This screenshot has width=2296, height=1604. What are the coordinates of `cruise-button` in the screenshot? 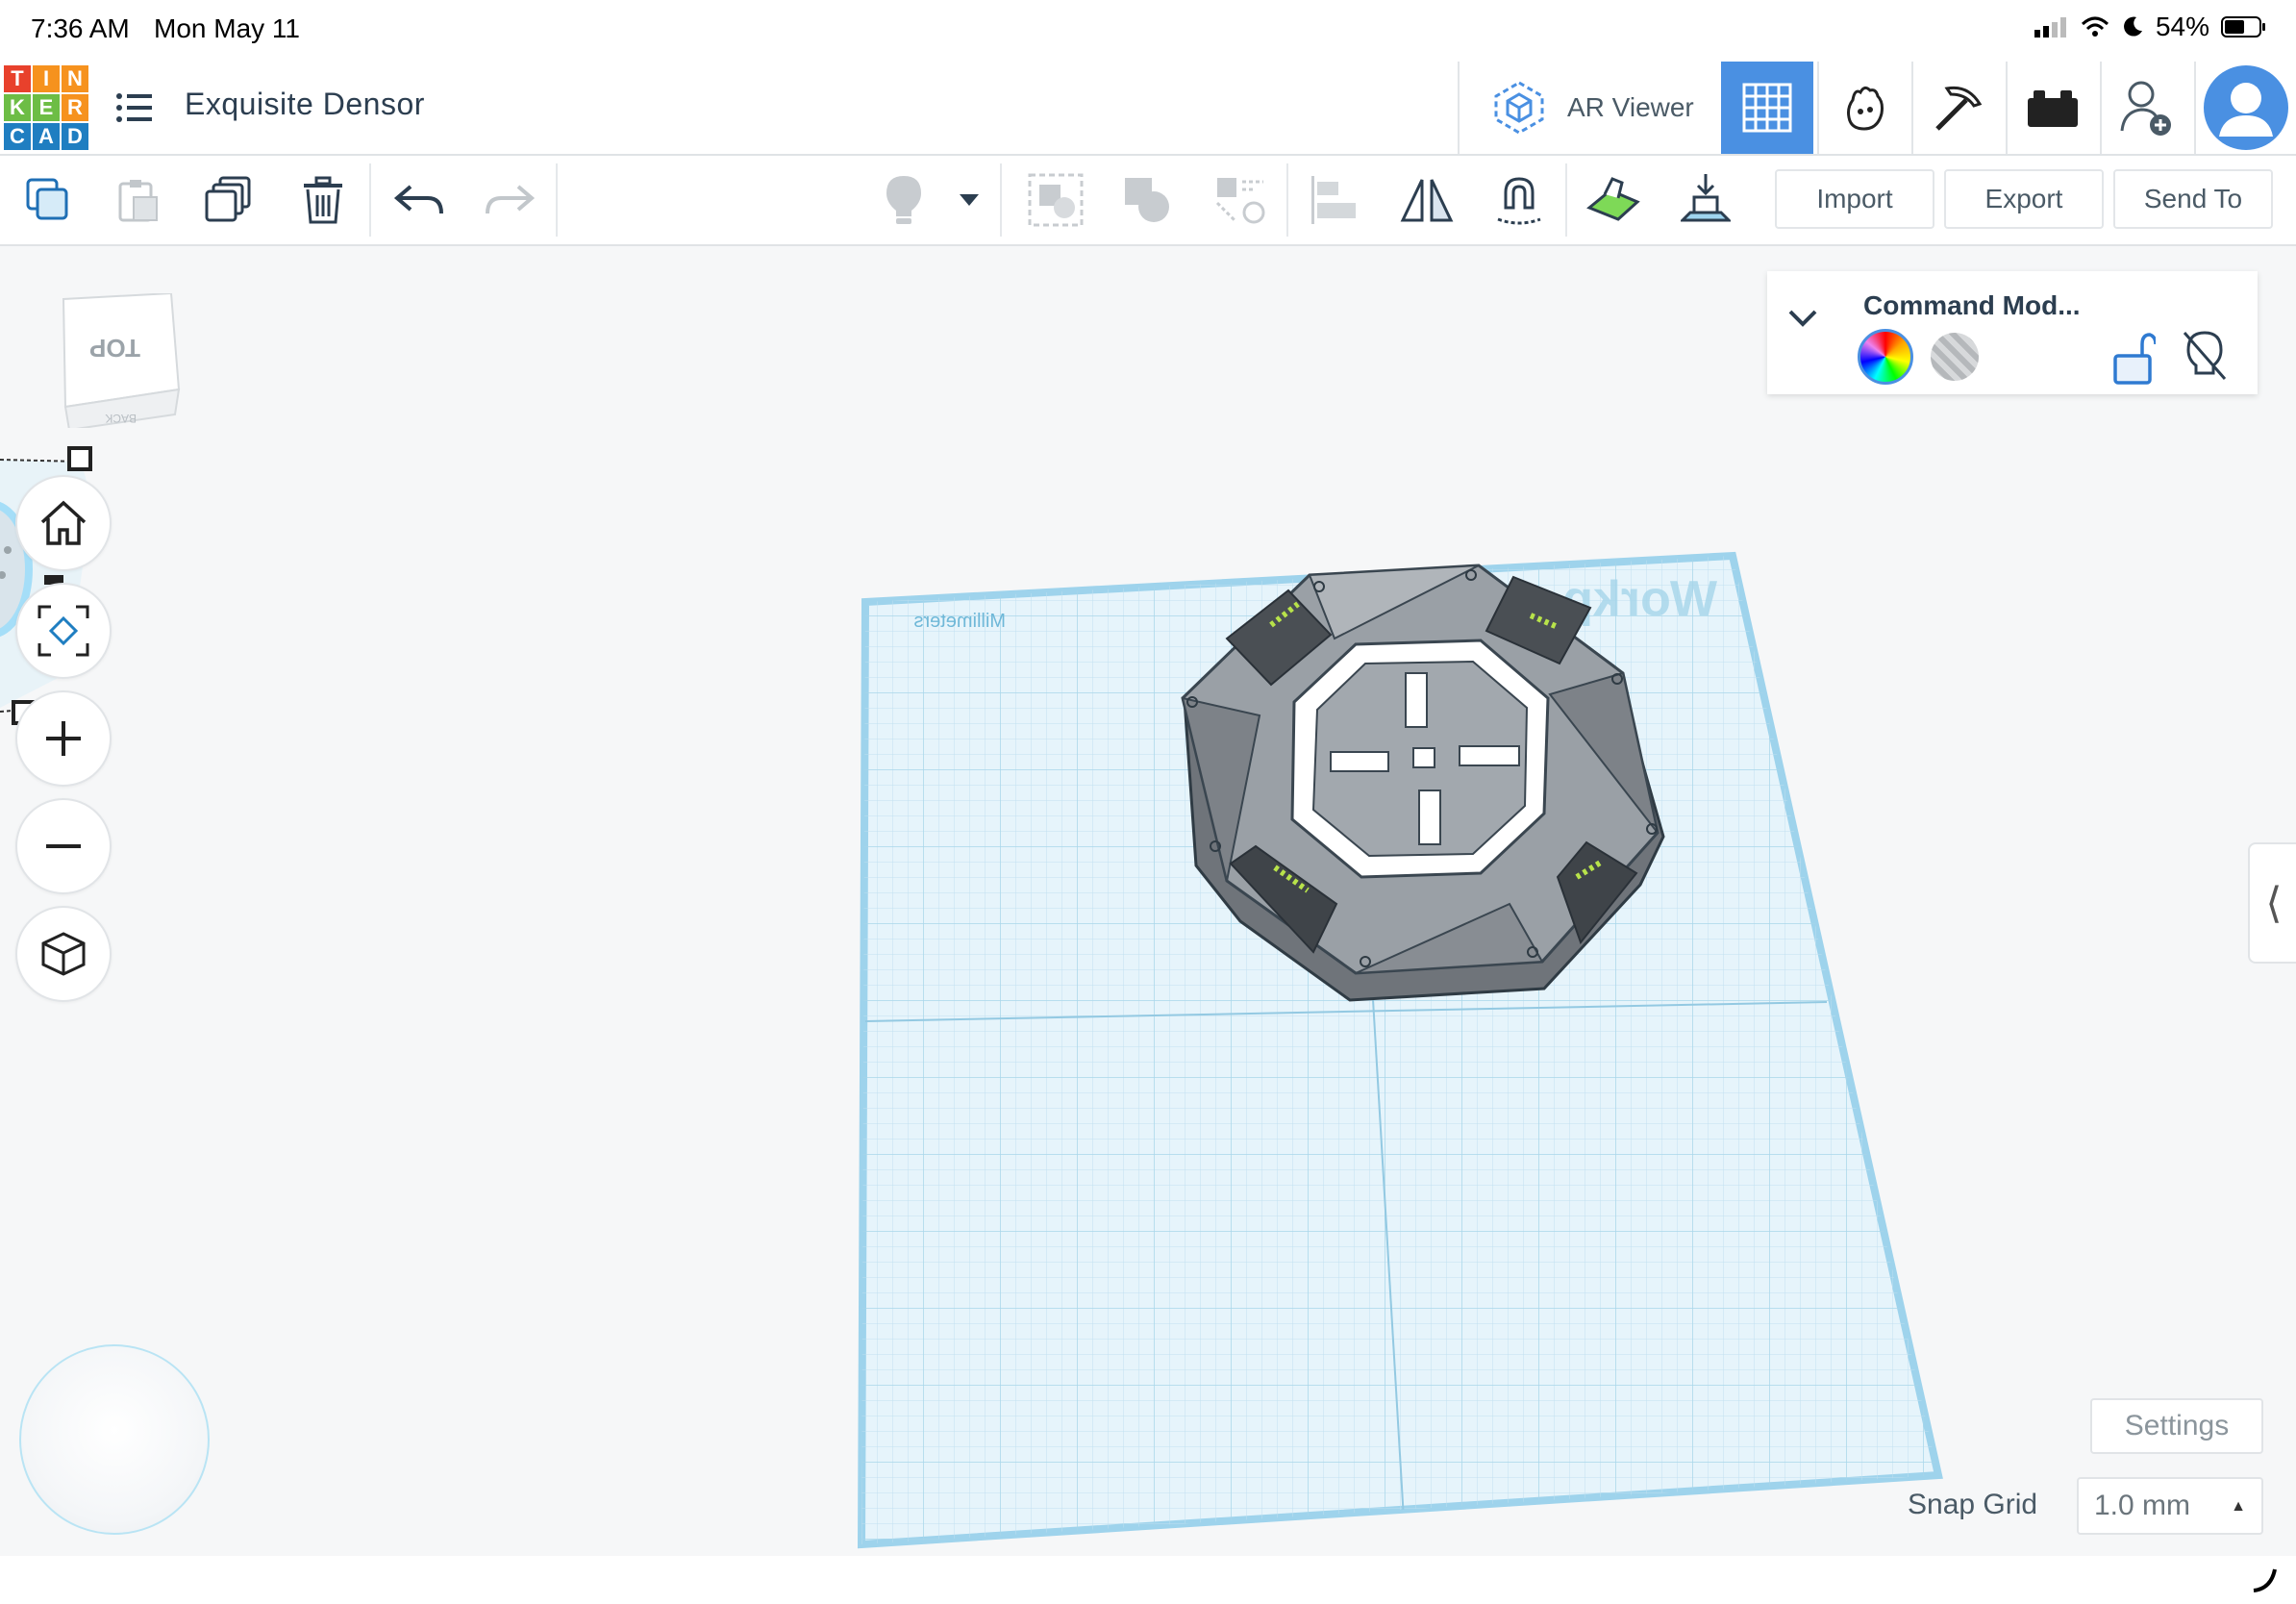 It's located at (1519, 200).